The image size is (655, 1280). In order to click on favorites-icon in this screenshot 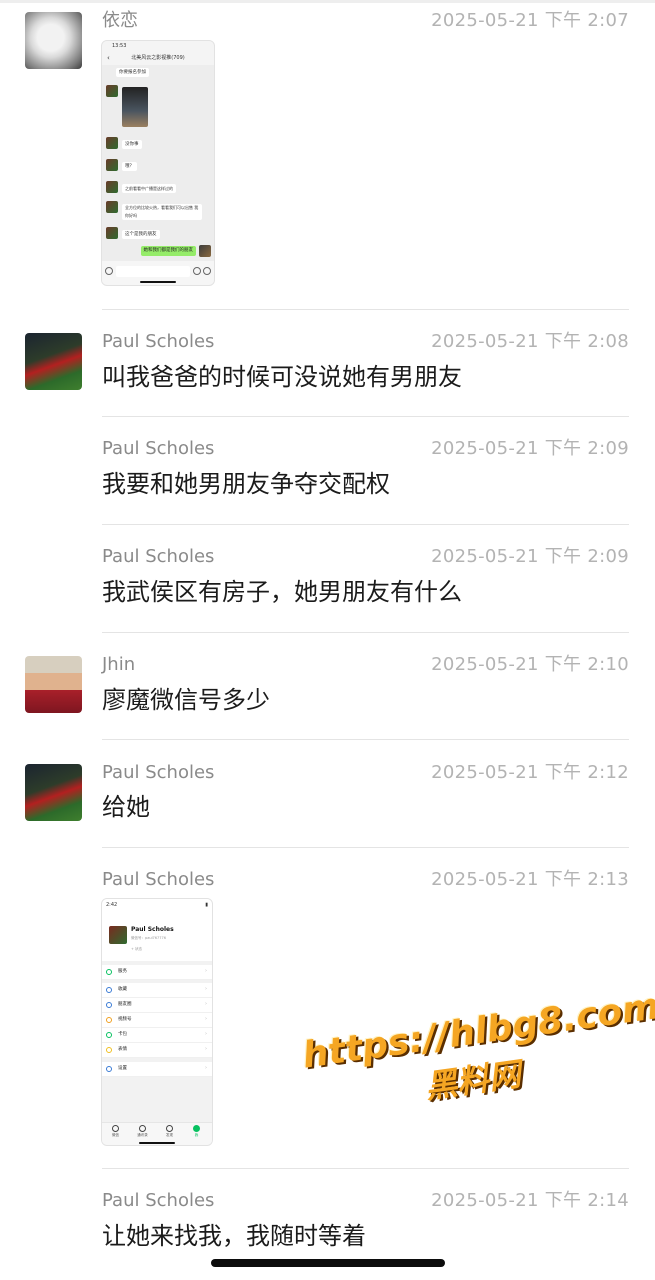, I will do `click(109, 990)`.